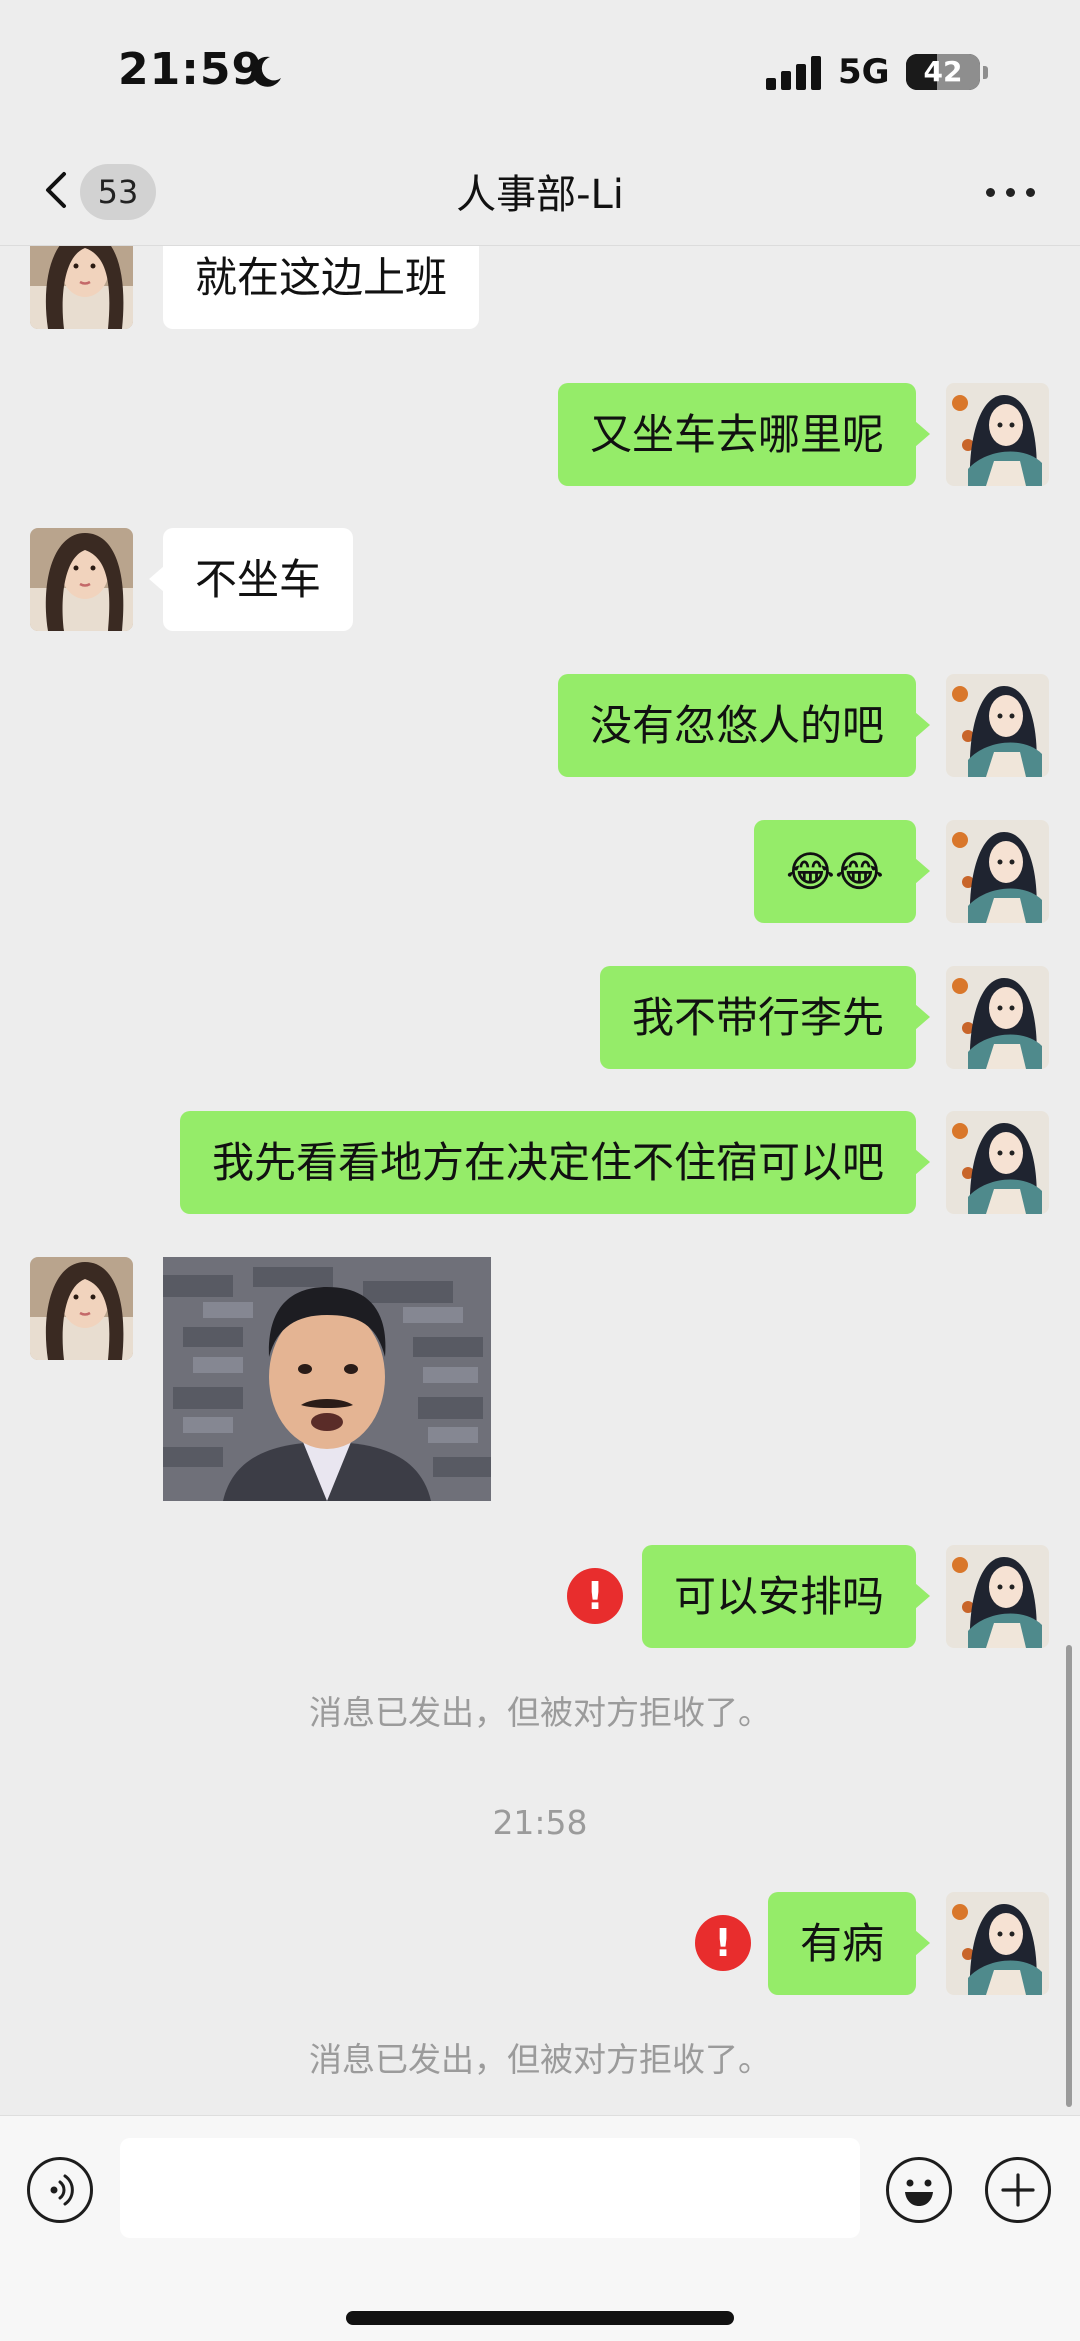  Describe the element at coordinates (56, 190) in the screenshot. I see `chevron-left-icon` at that location.